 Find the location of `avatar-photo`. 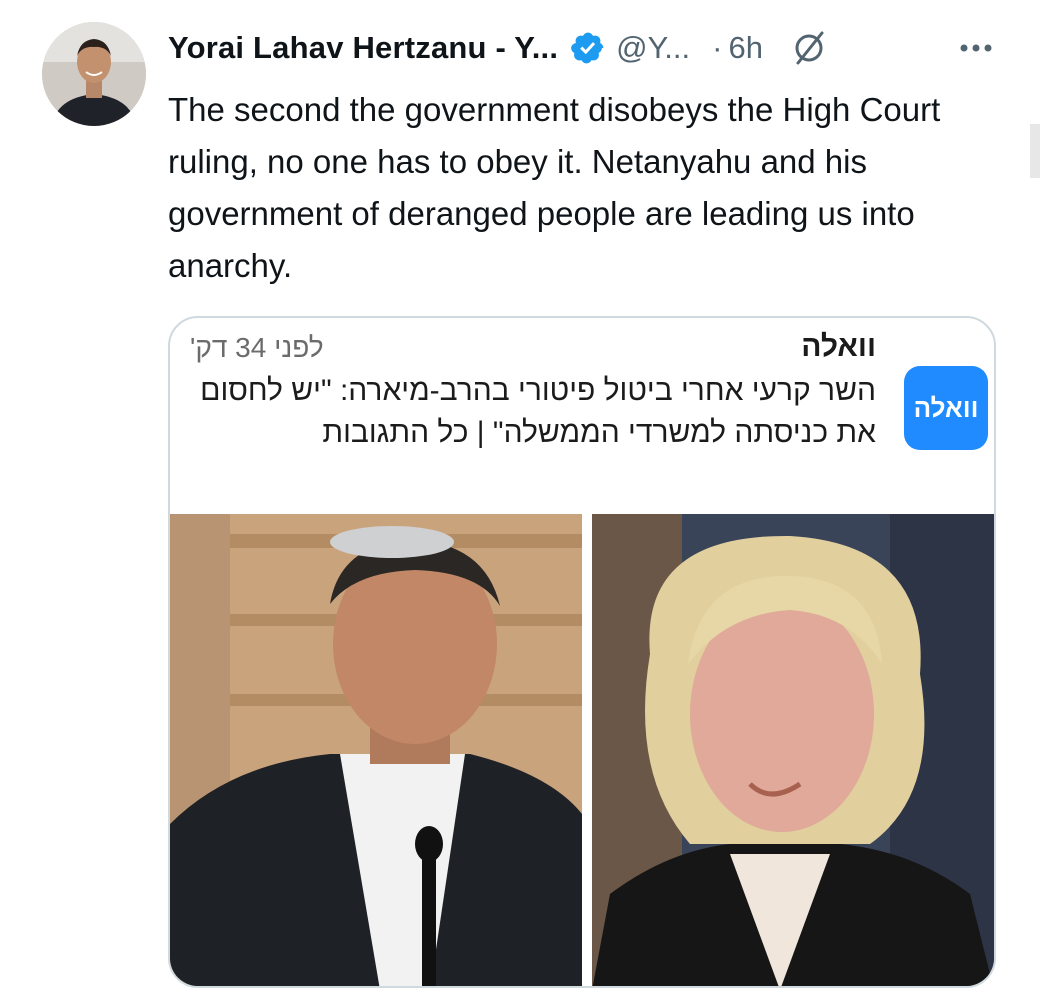

avatar-photo is located at coordinates (94, 74).